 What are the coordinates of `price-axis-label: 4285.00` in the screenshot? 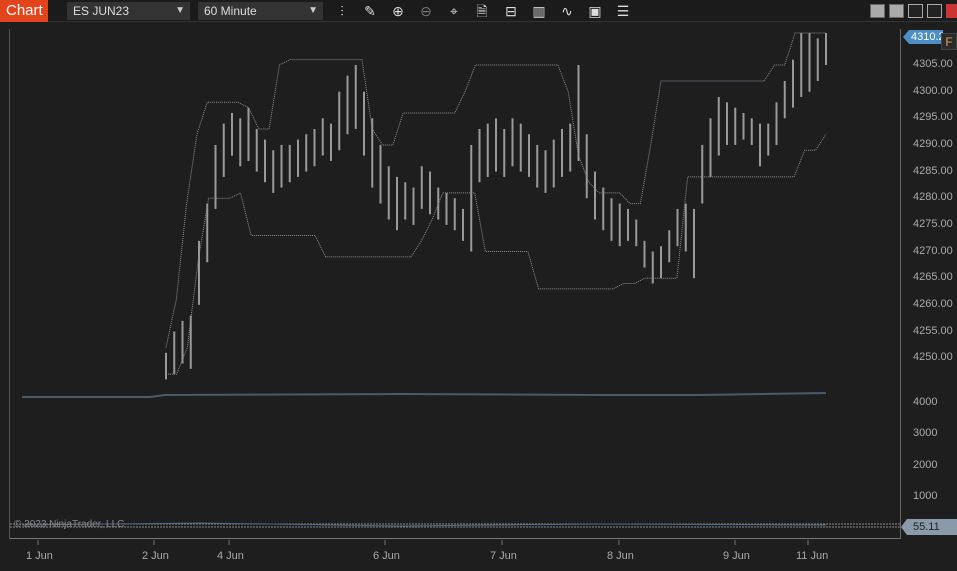 It's located at (933, 170).